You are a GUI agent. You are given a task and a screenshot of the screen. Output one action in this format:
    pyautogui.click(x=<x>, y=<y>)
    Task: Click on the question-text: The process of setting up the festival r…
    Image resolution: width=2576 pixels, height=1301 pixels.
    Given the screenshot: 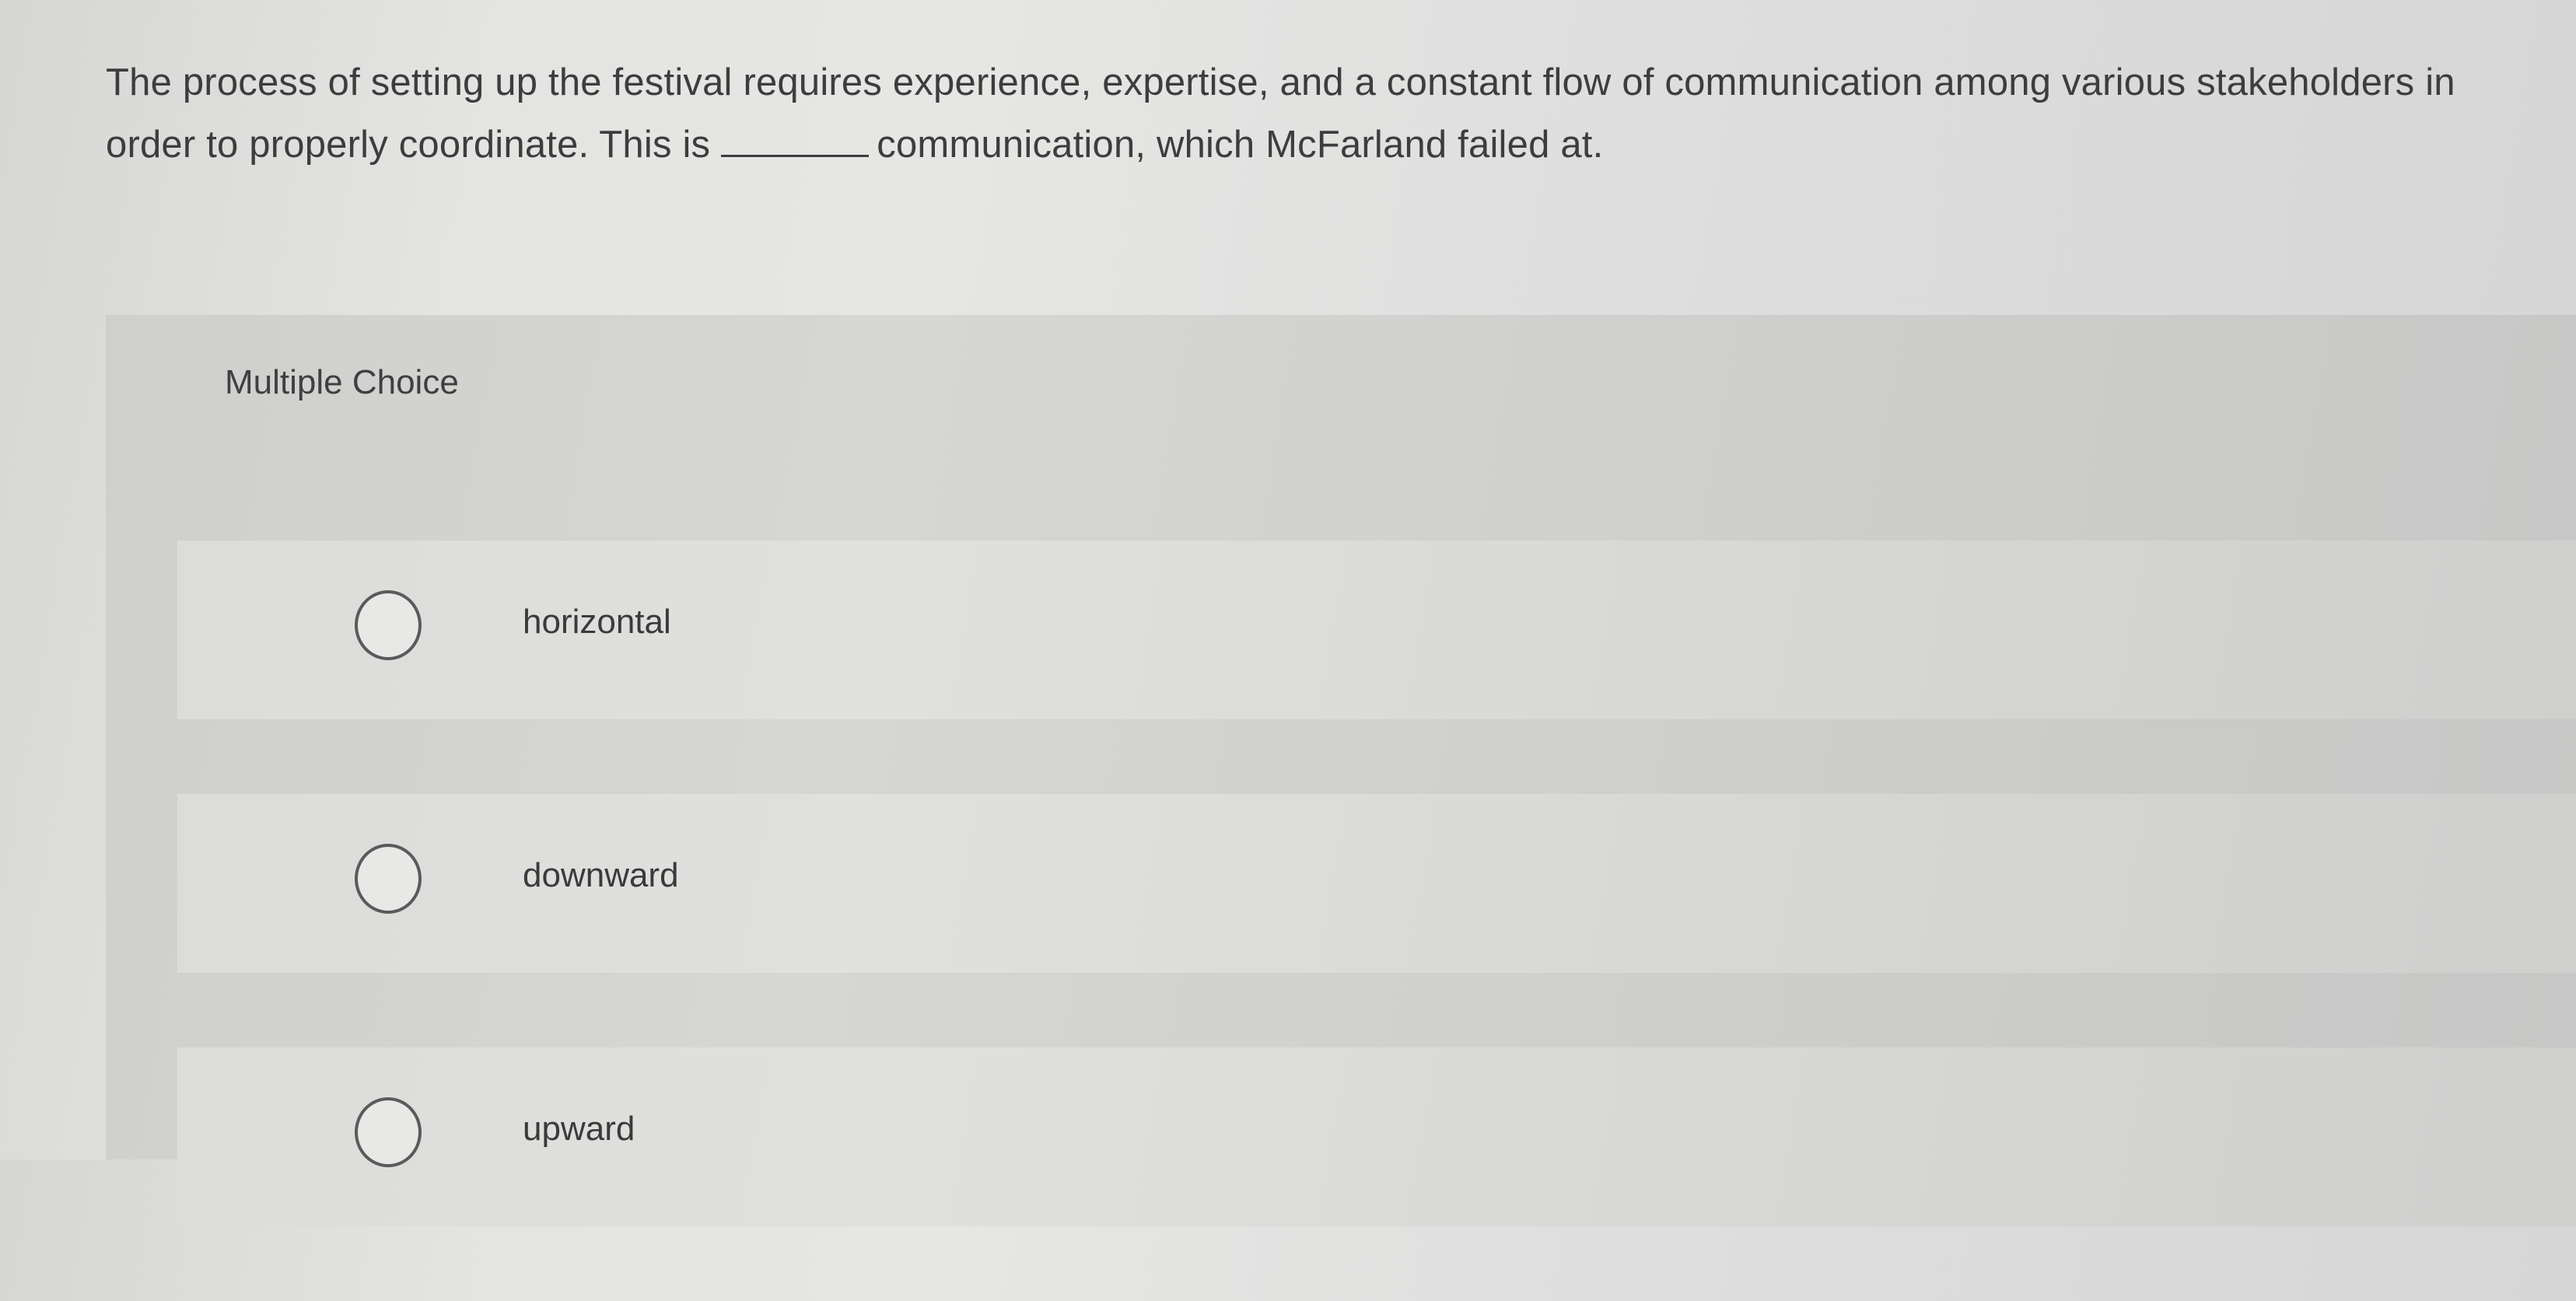 What is the action you would take?
    pyautogui.click(x=1304, y=114)
    